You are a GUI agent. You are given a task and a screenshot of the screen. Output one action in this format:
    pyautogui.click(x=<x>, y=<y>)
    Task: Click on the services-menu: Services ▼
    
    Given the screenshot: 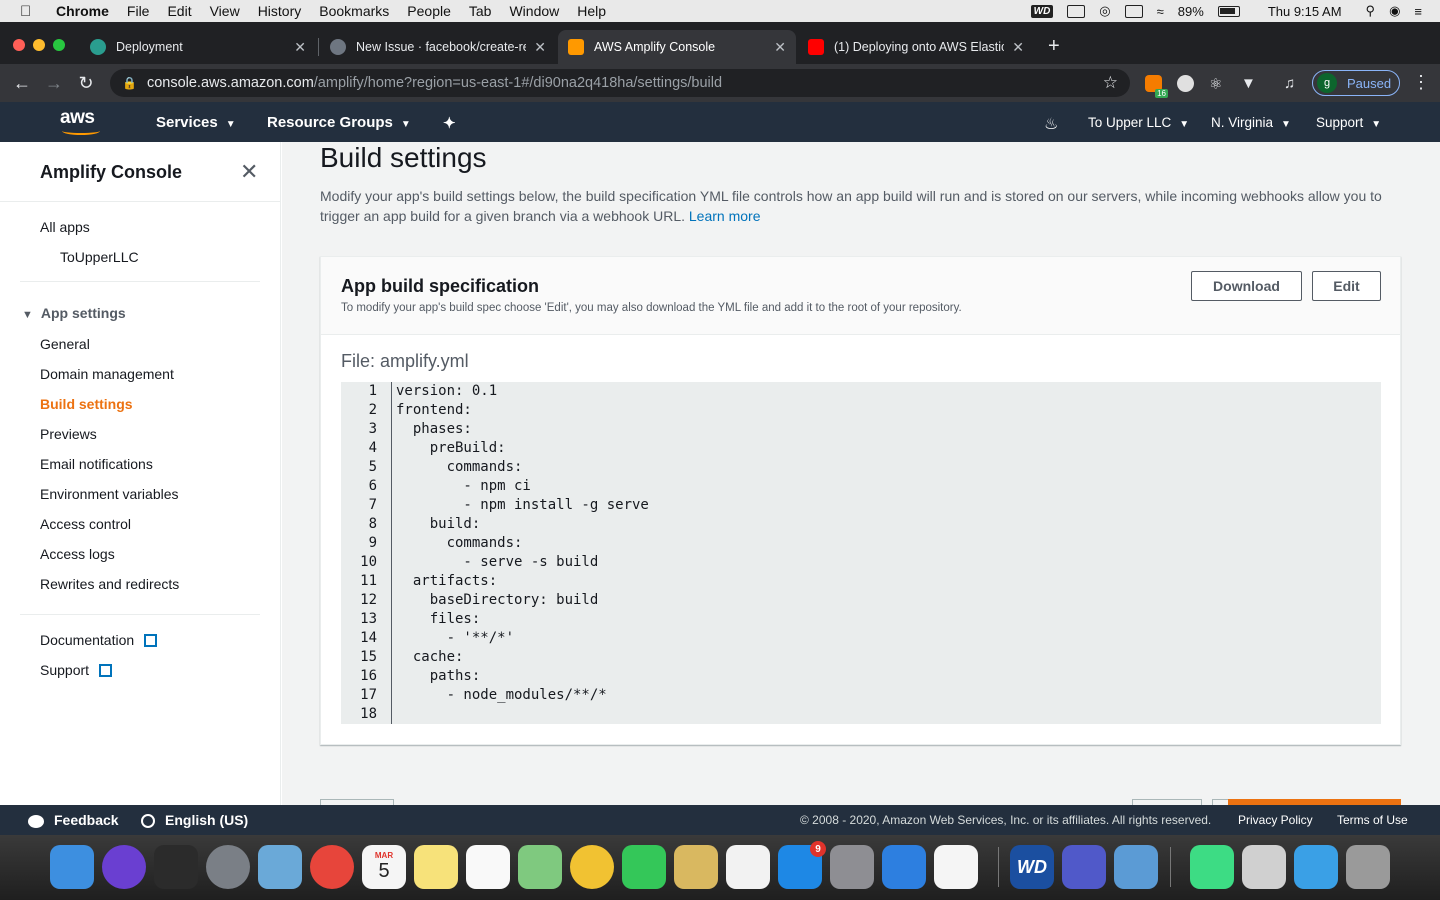 What is the action you would take?
    pyautogui.click(x=196, y=122)
    